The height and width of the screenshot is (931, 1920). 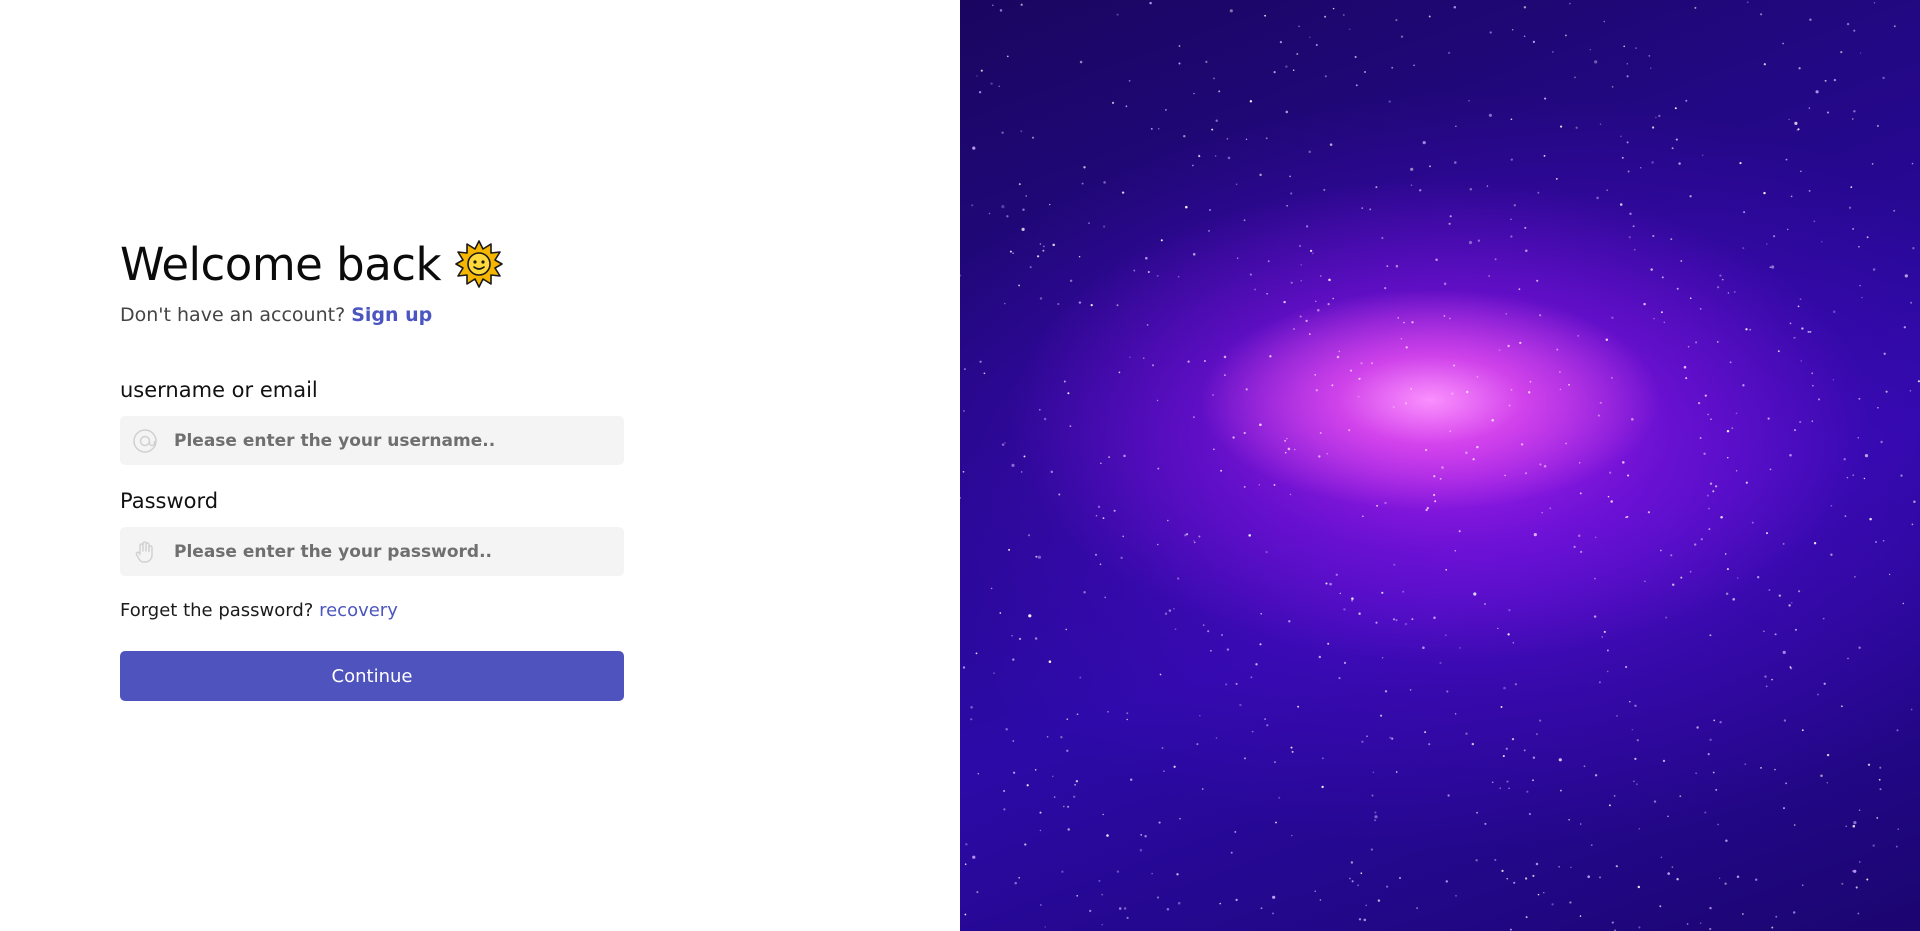 I want to click on username-input, so click(x=394, y=440).